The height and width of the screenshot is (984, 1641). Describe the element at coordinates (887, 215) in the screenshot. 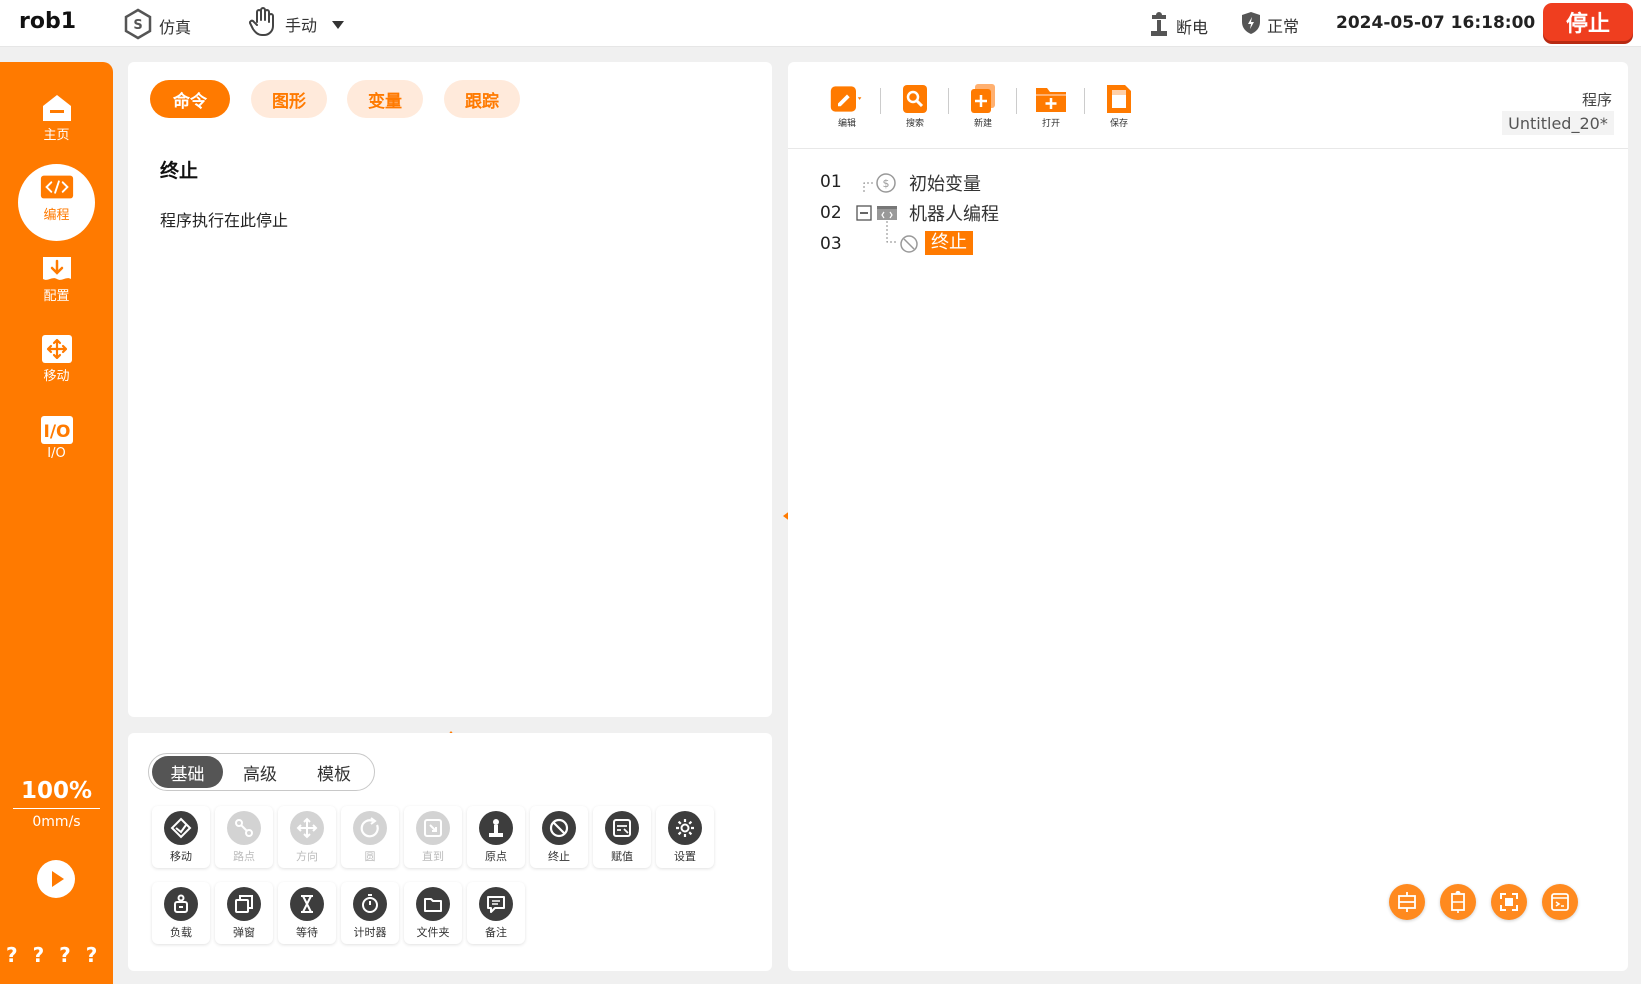

I see `program-code-icon` at that location.